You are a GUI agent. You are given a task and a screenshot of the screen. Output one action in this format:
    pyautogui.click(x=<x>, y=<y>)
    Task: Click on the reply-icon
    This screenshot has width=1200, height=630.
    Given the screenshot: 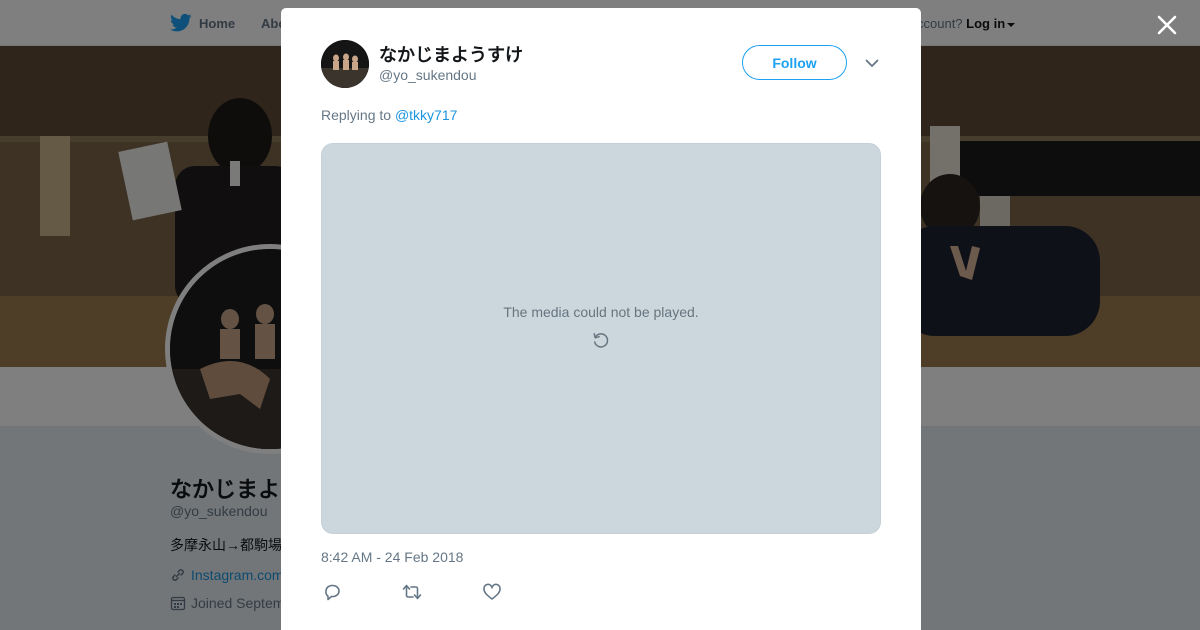 What is the action you would take?
    pyautogui.click(x=332, y=592)
    